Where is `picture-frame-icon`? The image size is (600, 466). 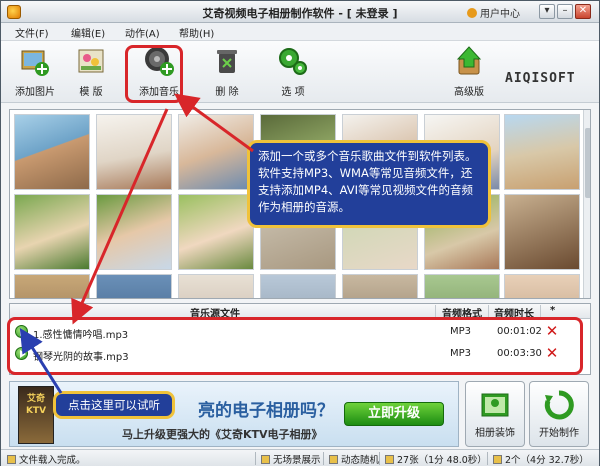 picture-frame-icon is located at coordinates (495, 405).